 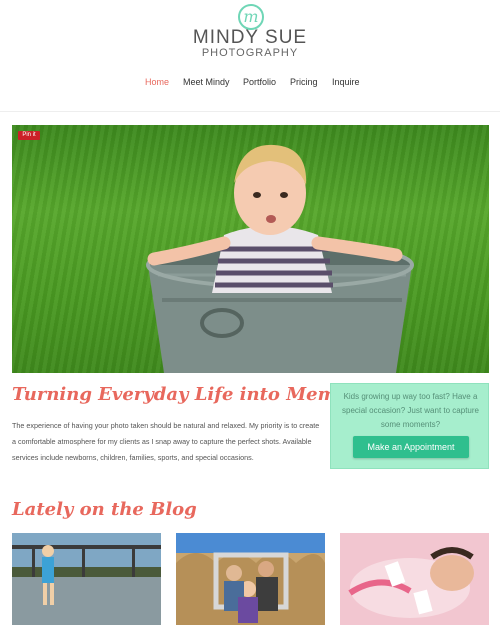 I want to click on newborn-in-pink-photo, so click(x=414, y=579).